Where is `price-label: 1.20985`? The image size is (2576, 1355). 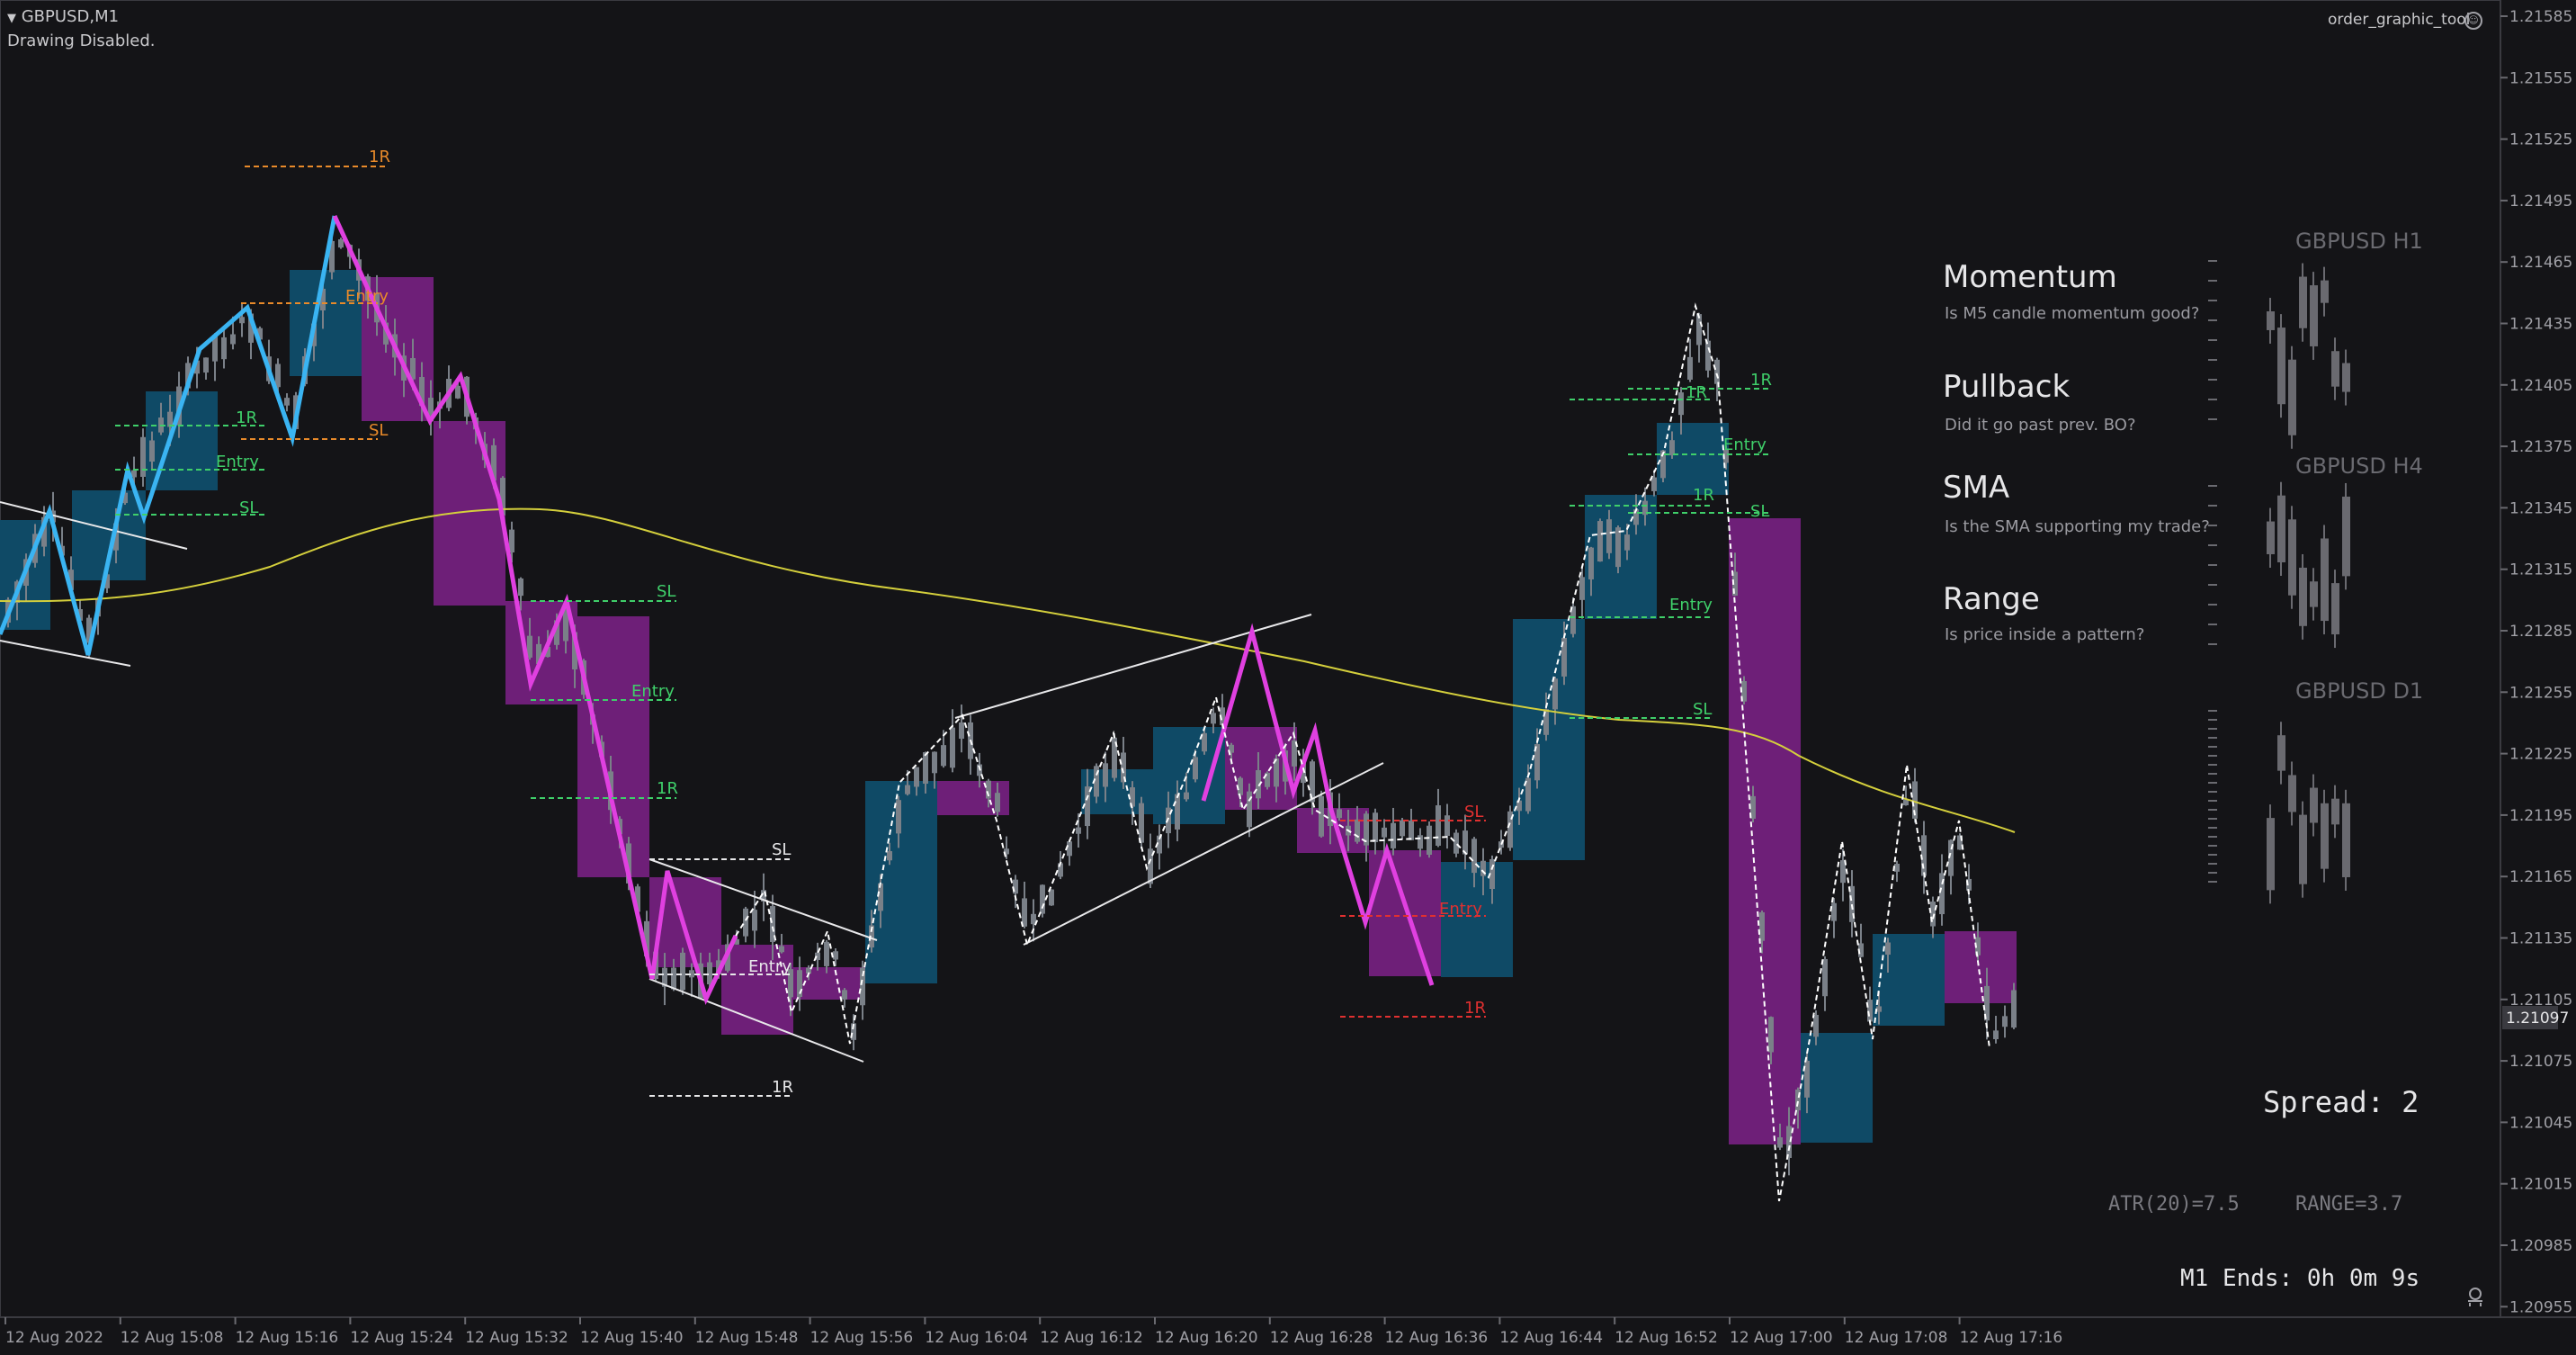 price-label: 1.20985 is located at coordinates (2540, 1246).